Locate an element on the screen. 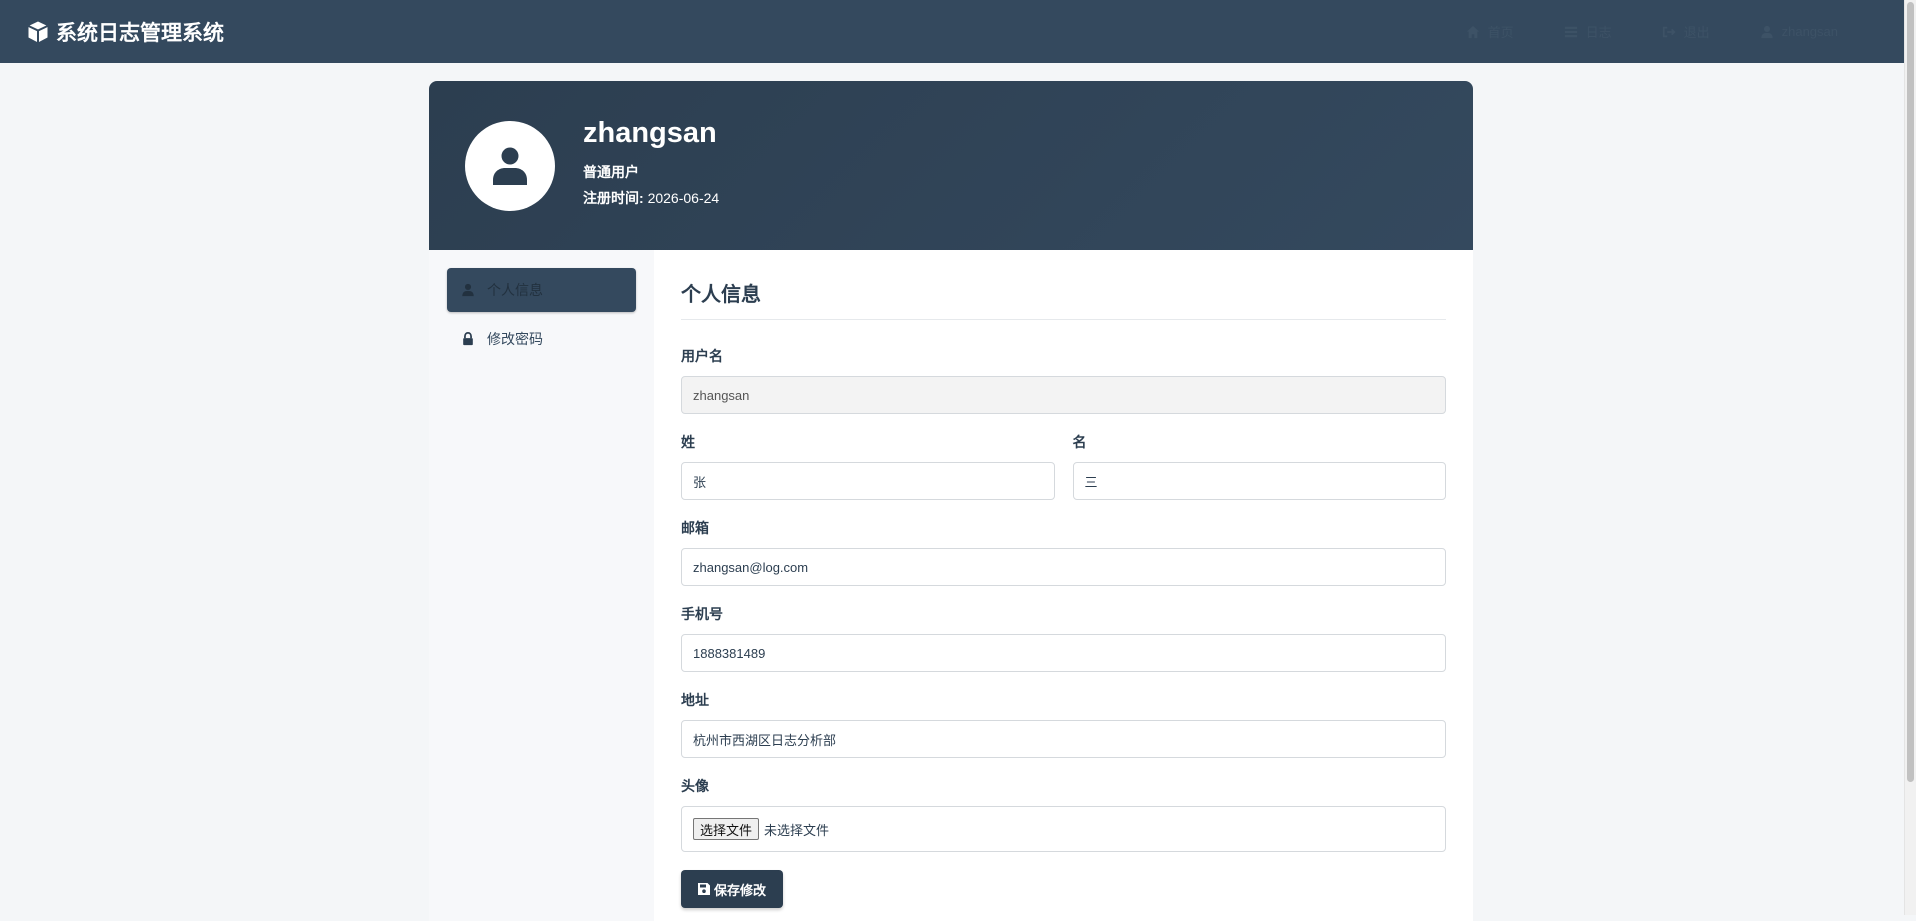 This screenshot has width=1916, height=921. email-label: 邮箱 is located at coordinates (695, 528).